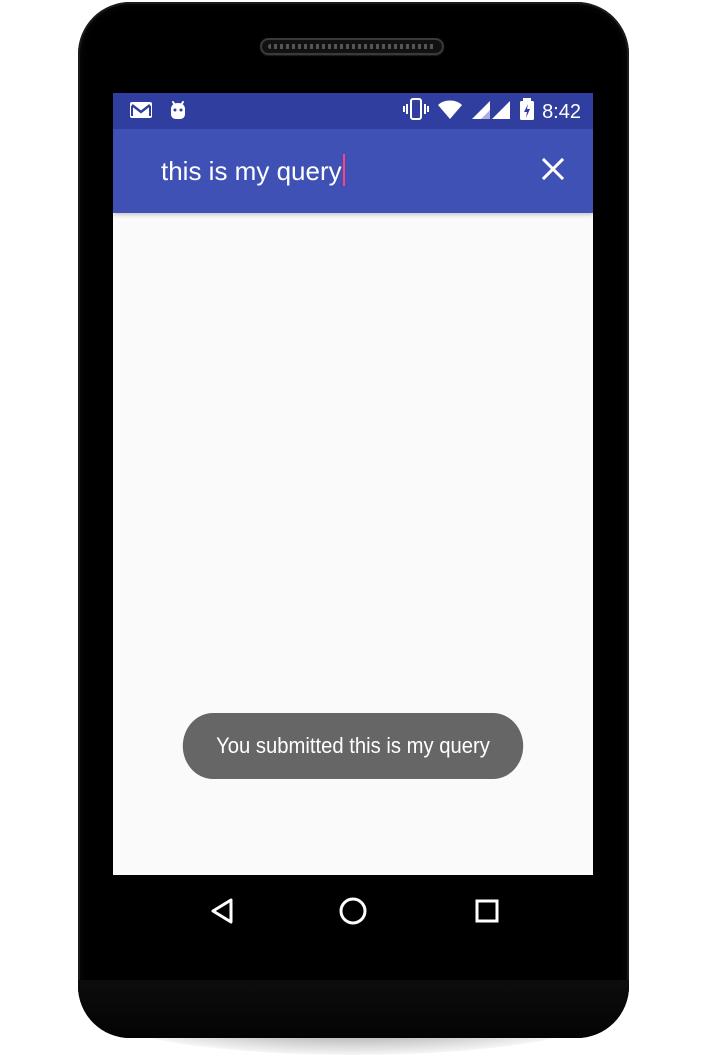 This screenshot has width=705, height=1064. What do you see at coordinates (450, 111) in the screenshot?
I see `wifi-icon` at bounding box center [450, 111].